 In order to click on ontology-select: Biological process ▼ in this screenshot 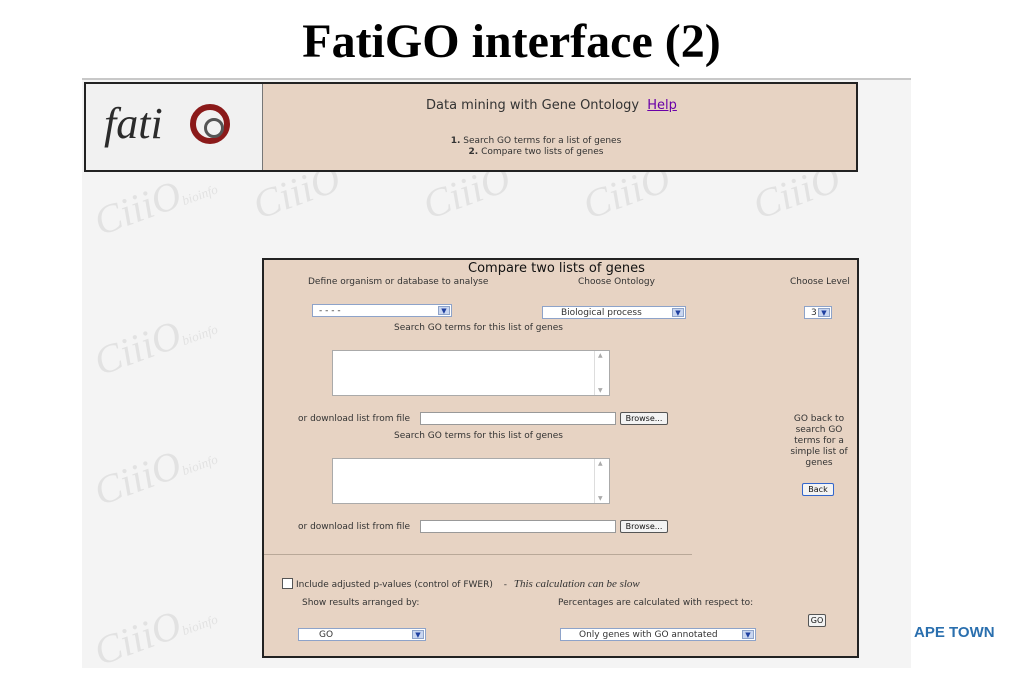, I will do `click(614, 312)`.